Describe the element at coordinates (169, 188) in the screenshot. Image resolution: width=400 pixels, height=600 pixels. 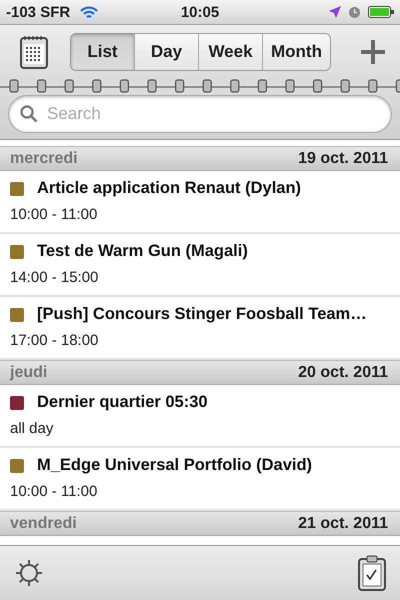
I see `event-title: Article application Renaut (Dylan)` at that location.